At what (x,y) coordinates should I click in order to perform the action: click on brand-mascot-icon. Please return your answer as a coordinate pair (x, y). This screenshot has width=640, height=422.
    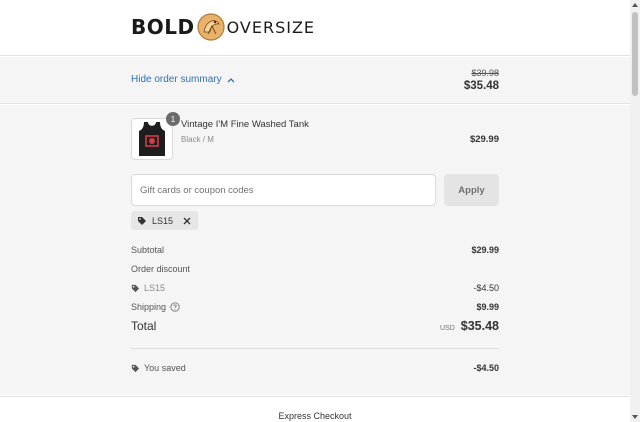
    Looking at the image, I should click on (210, 27).